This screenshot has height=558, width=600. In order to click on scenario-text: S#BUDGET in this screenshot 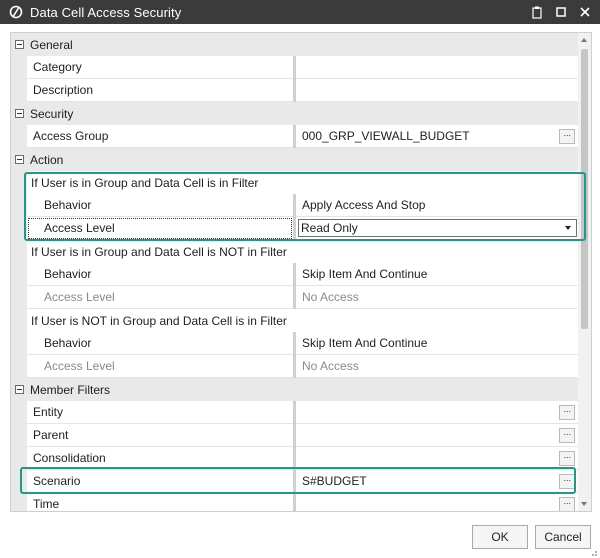, I will do `click(334, 481)`.